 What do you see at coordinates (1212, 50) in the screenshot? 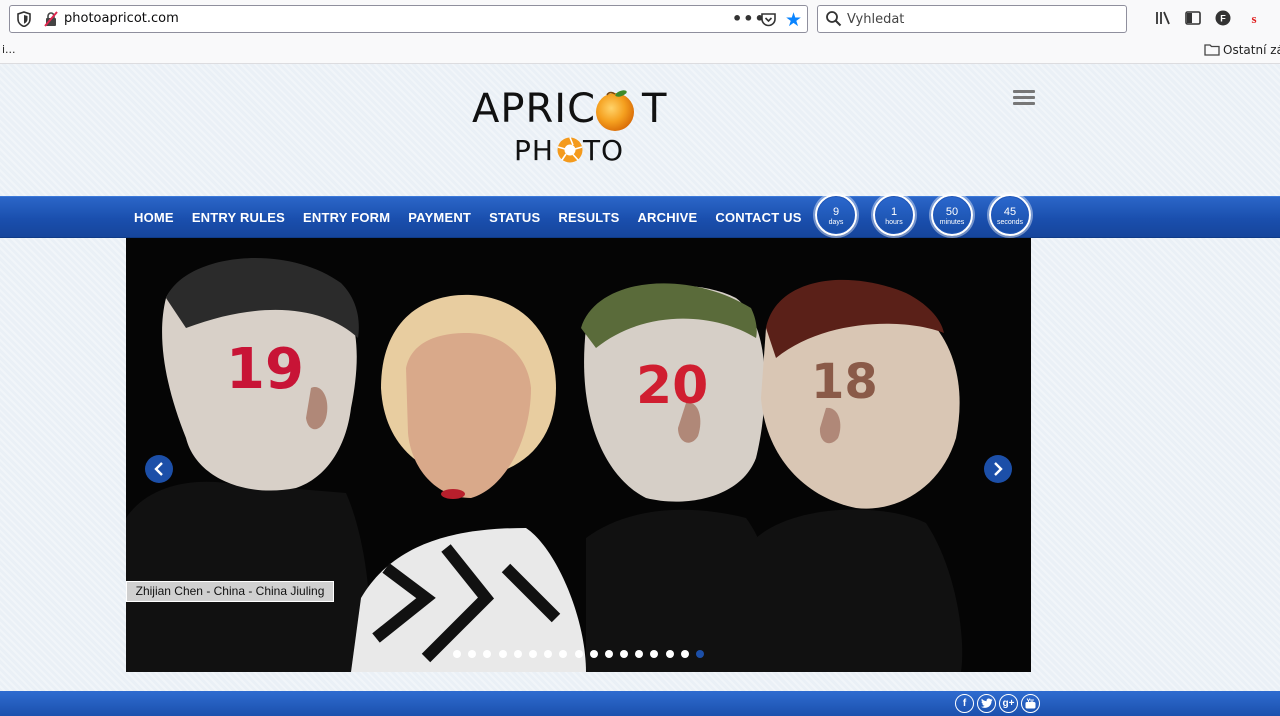
I see `folder-icon` at bounding box center [1212, 50].